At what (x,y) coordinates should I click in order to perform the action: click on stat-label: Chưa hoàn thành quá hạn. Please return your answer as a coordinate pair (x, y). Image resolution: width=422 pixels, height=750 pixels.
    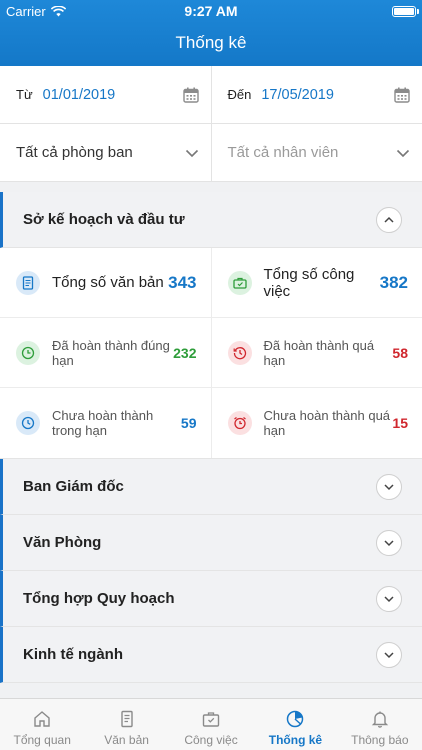
    Looking at the image, I should click on (327, 423).